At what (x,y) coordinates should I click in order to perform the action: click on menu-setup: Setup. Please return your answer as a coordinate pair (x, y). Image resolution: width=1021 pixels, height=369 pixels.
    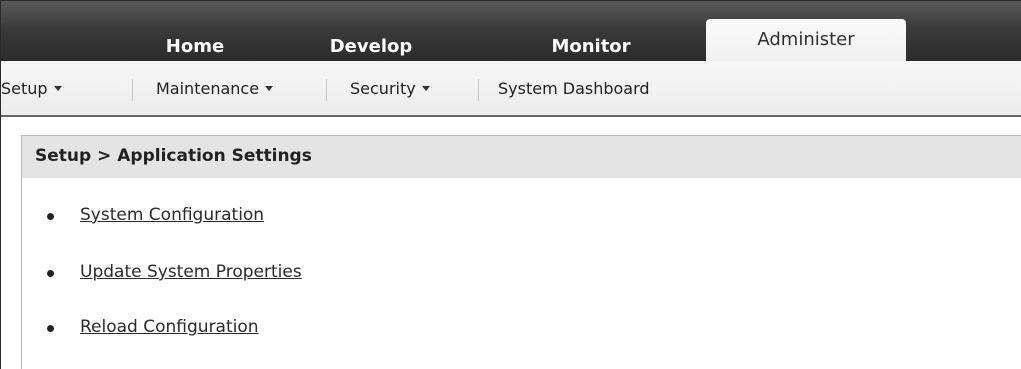
    Looking at the image, I should click on (31, 88).